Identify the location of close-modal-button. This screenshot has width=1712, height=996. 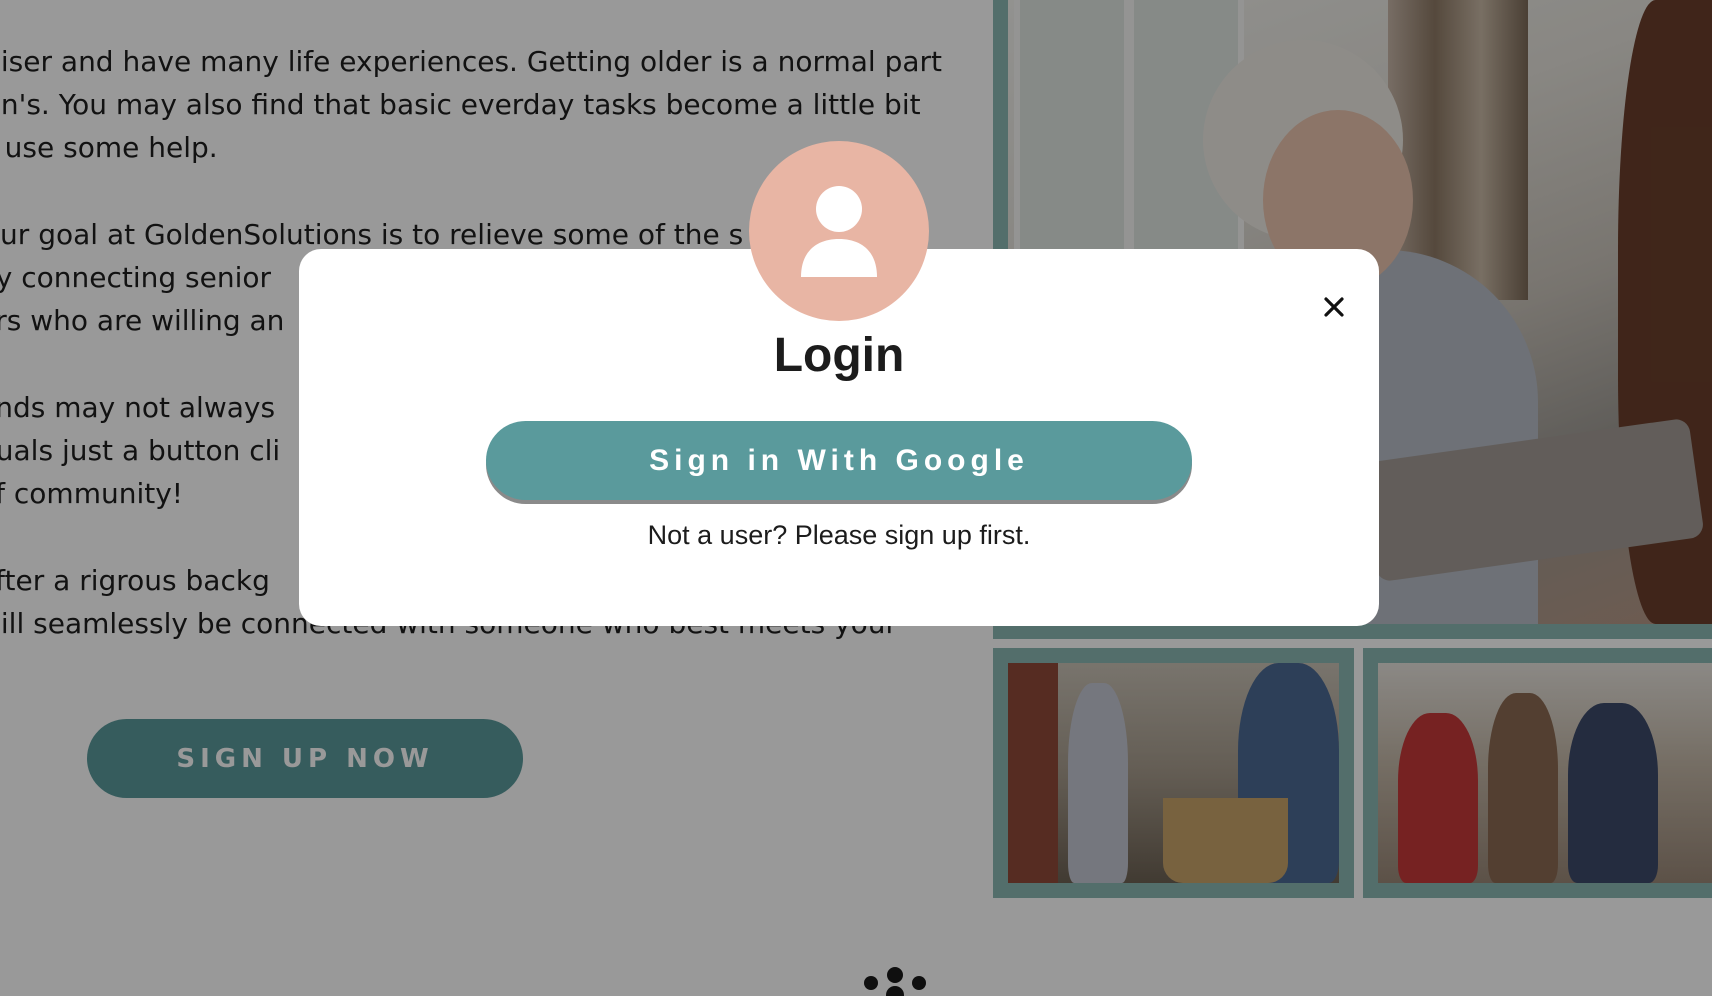
(1334, 307).